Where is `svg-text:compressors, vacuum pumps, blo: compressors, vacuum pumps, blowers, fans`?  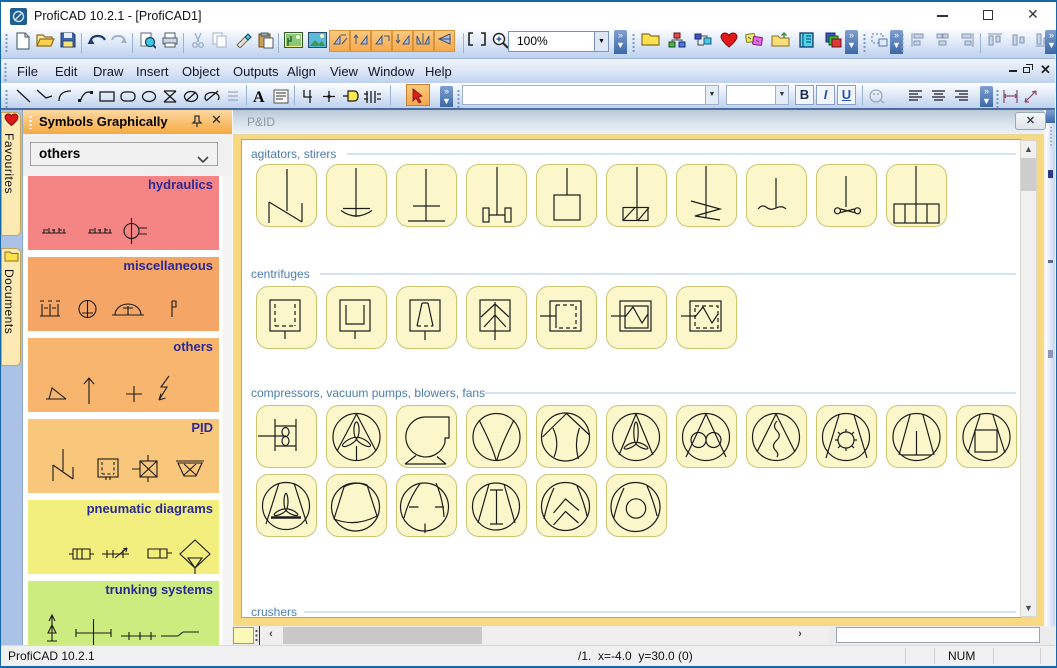
svg-text:compressors, vacuum pumps, blo: compressors, vacuum pumps, blowers, fans is located at coordinates (368, 393).